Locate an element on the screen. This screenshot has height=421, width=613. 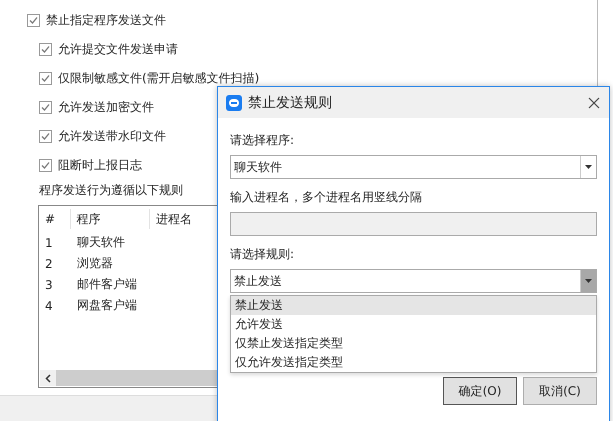
table-cell-text: 3 is located at coordinates (49, 285).